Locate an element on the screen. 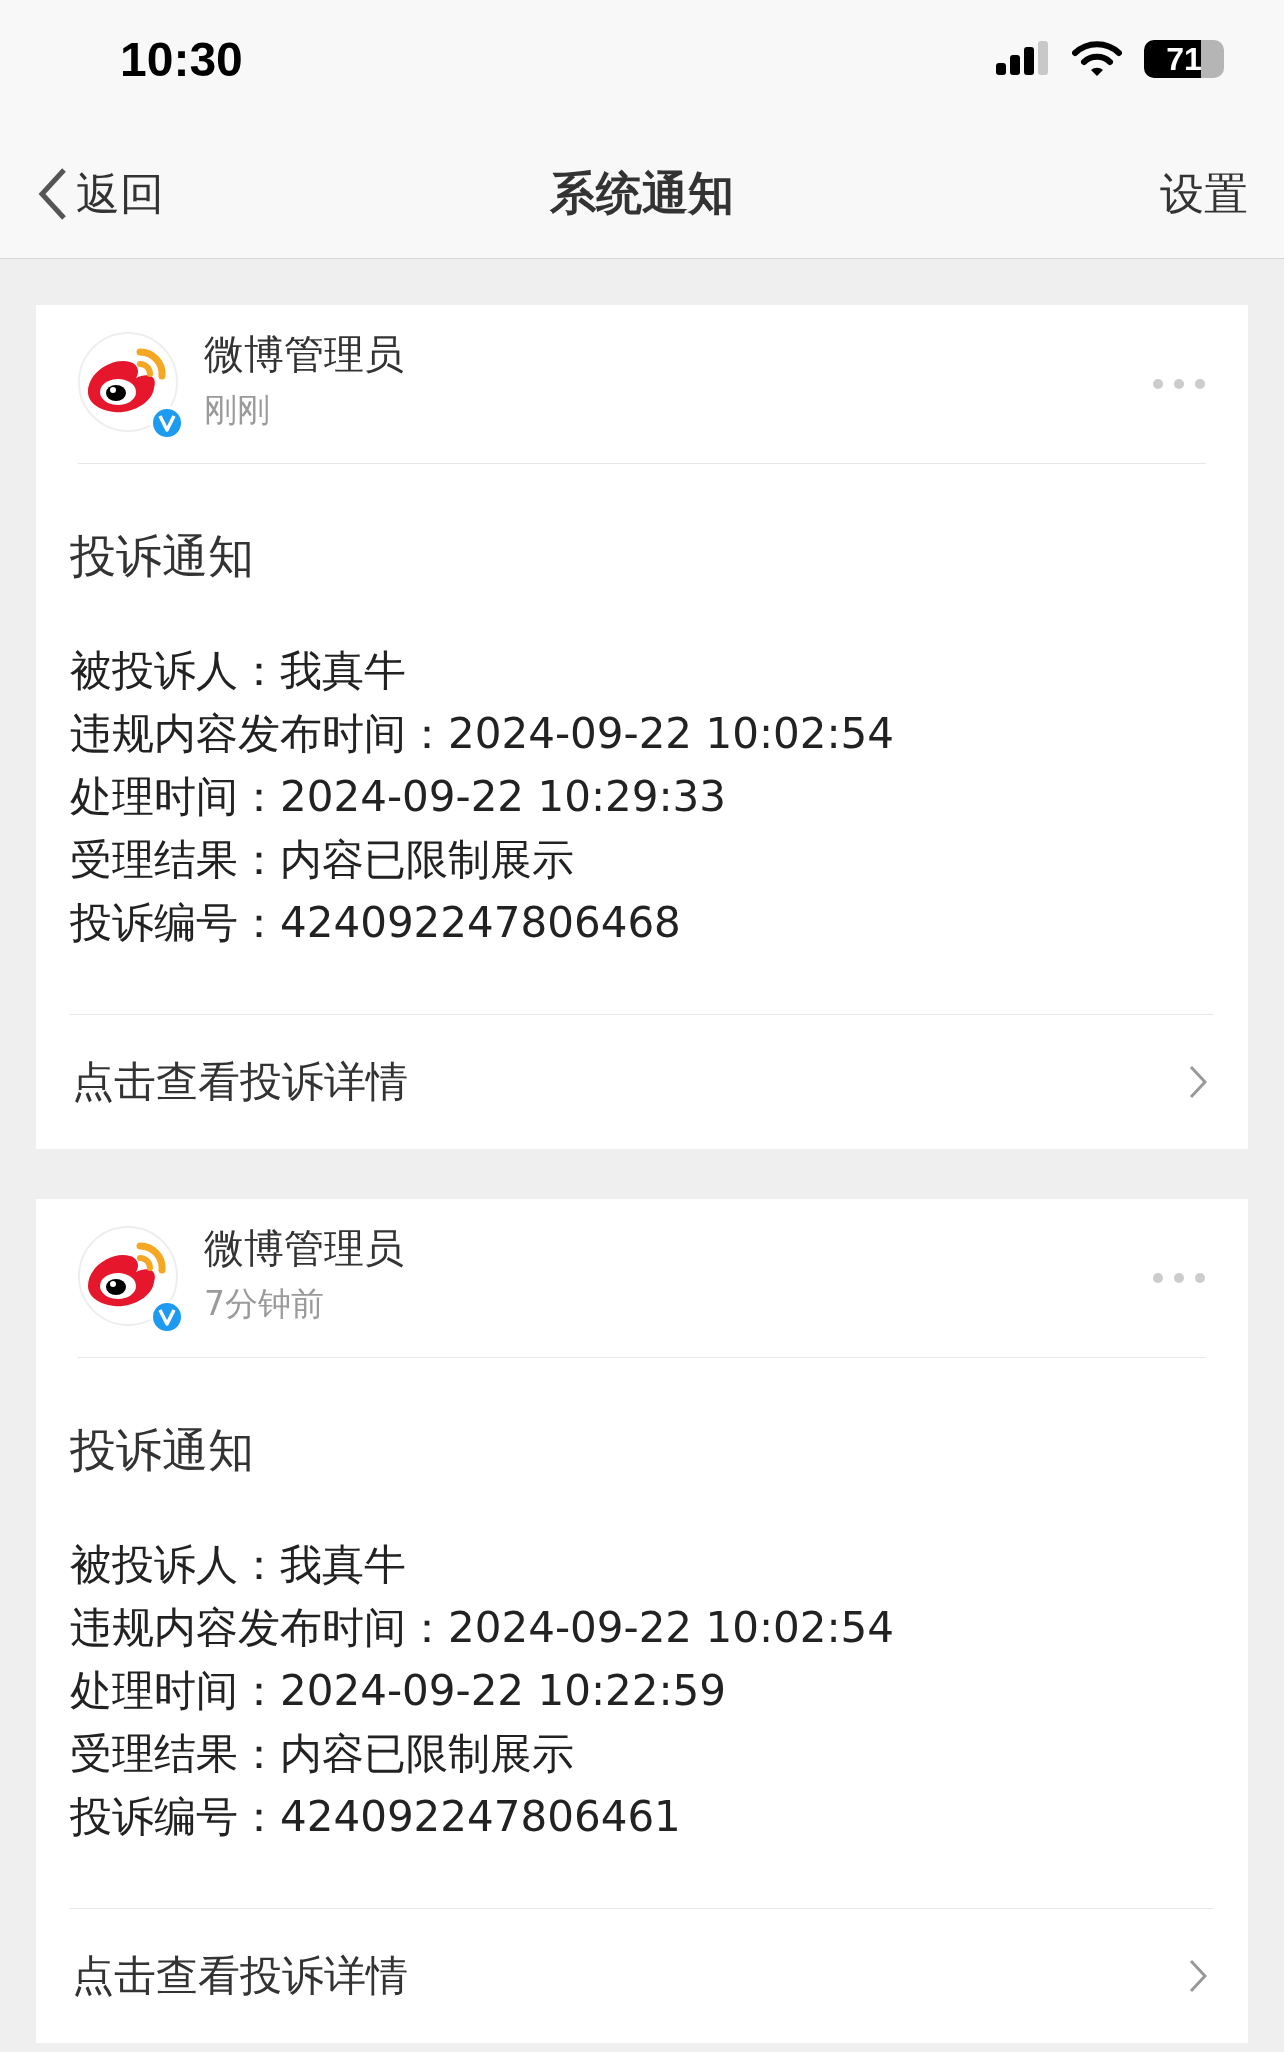 This screenshot has height=2052, width=1284. battery-icon: 71 is located at coordinates (1184, 59).